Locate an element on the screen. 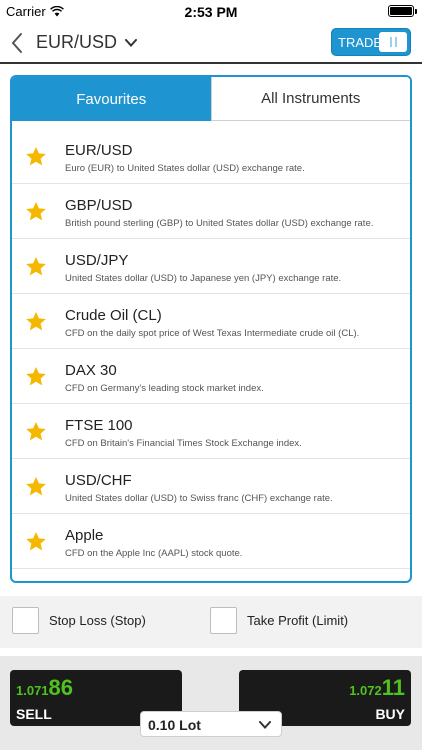 The height and width of the screenshot is (750, 422). buy-price: 1.07211 is located at coordinates (377, 688).